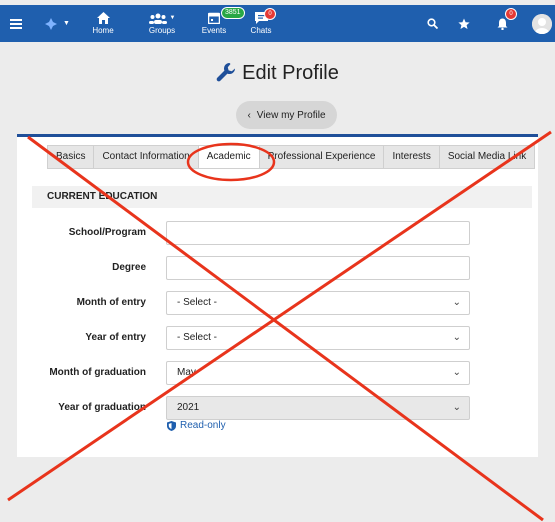  What do you see at coordinates (115, 337) in the screenshot?
I see `year-entry-label: Year of entry` at bounding box center [115, 337].